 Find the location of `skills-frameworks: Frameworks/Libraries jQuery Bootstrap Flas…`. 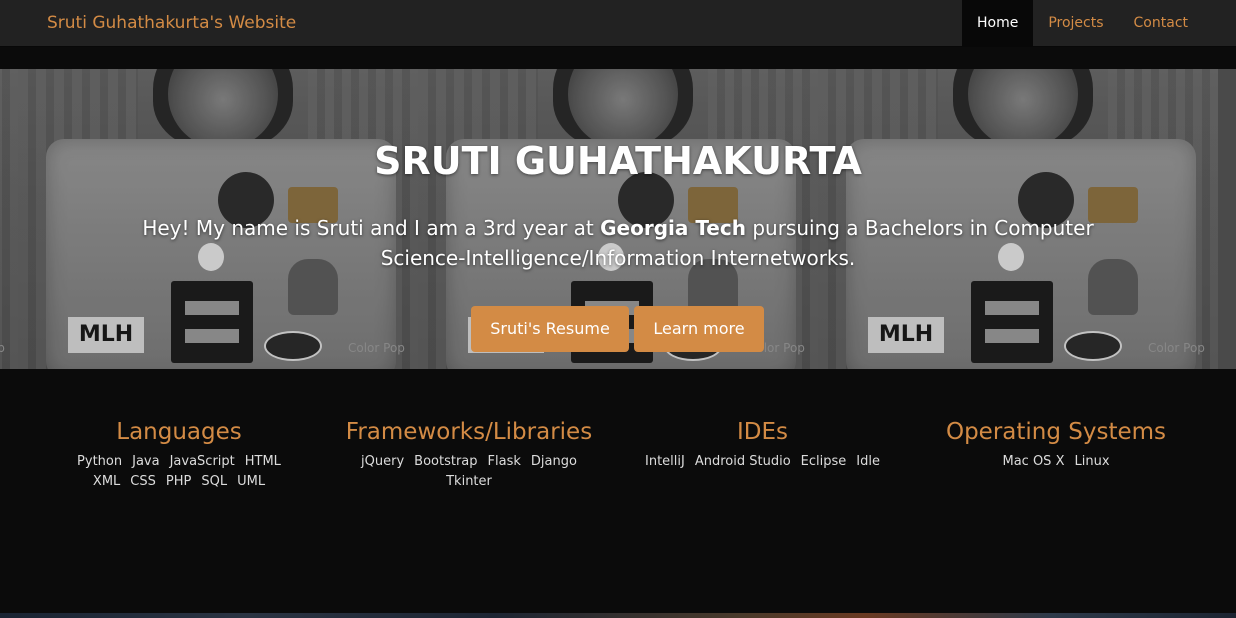

skills-frameworks: Frameworks/Libraries jQuery Bootstrap Flas… is located at coordinates (469, 454).